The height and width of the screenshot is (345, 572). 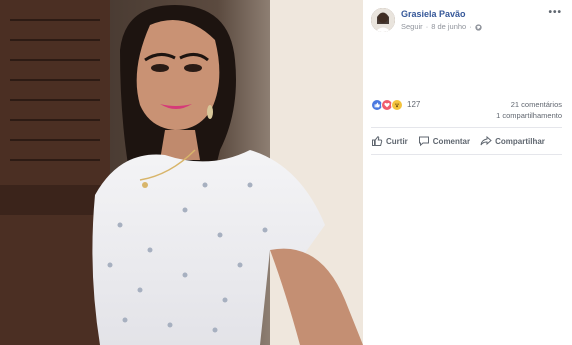 I want to click on reactions-summary: 127, so click(x=395, y=105).